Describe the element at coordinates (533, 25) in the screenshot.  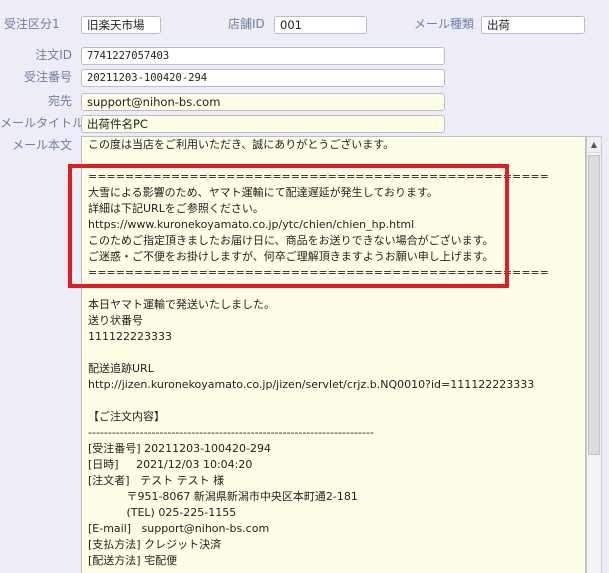
I see `mail-type-field: 出荷` at that location.